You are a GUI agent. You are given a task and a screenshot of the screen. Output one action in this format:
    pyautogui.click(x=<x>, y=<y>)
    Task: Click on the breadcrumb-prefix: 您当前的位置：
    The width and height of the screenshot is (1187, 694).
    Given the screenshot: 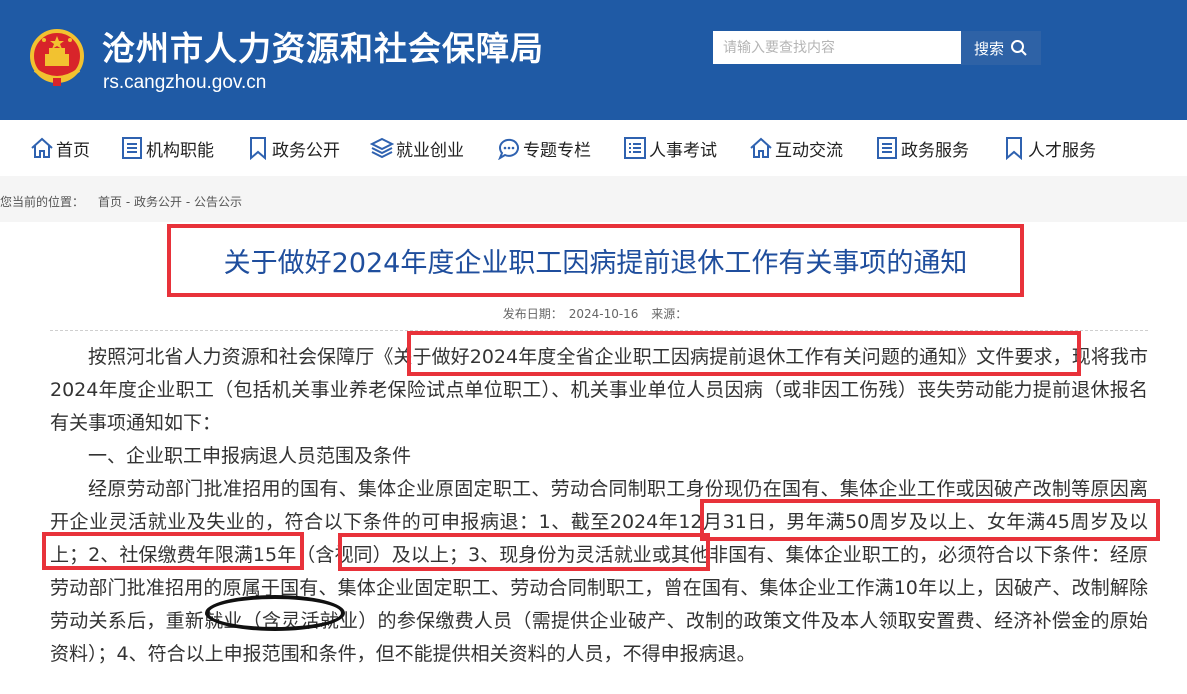 What is the action you would take?
    pyautogui.click(x=42, y=202)
    